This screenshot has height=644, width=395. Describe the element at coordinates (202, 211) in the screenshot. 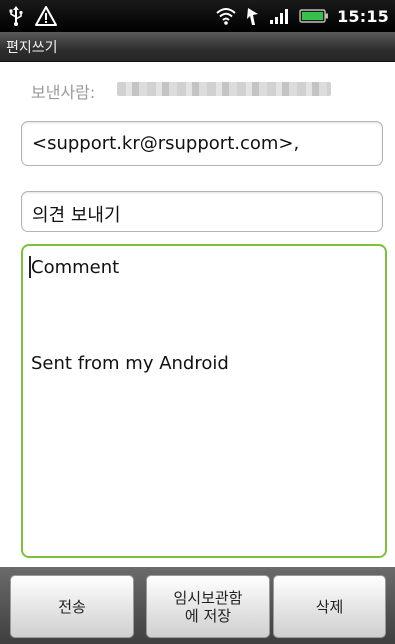

I see `subject-field: 의견 보내기` at that location.